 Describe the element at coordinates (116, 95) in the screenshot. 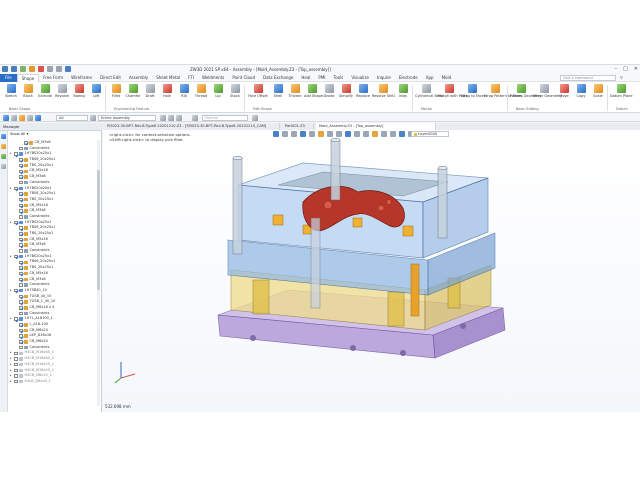

I see `fillet-button: Fillet` at that location.